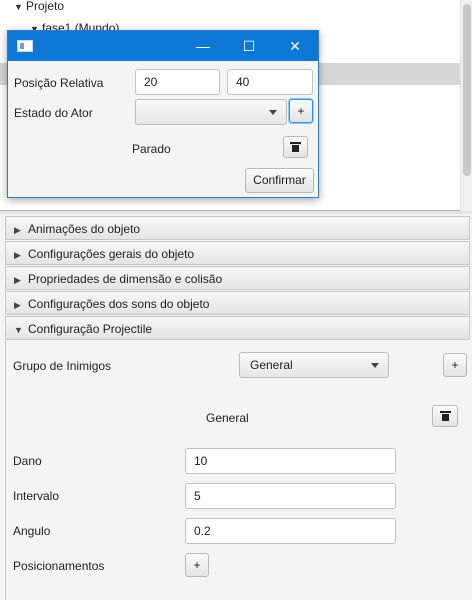 This screenshot has height=600, width=472. Describe the element at coordinates (455, 365) in the screenshot. I see `add-enemy-group-button: +` at that location.